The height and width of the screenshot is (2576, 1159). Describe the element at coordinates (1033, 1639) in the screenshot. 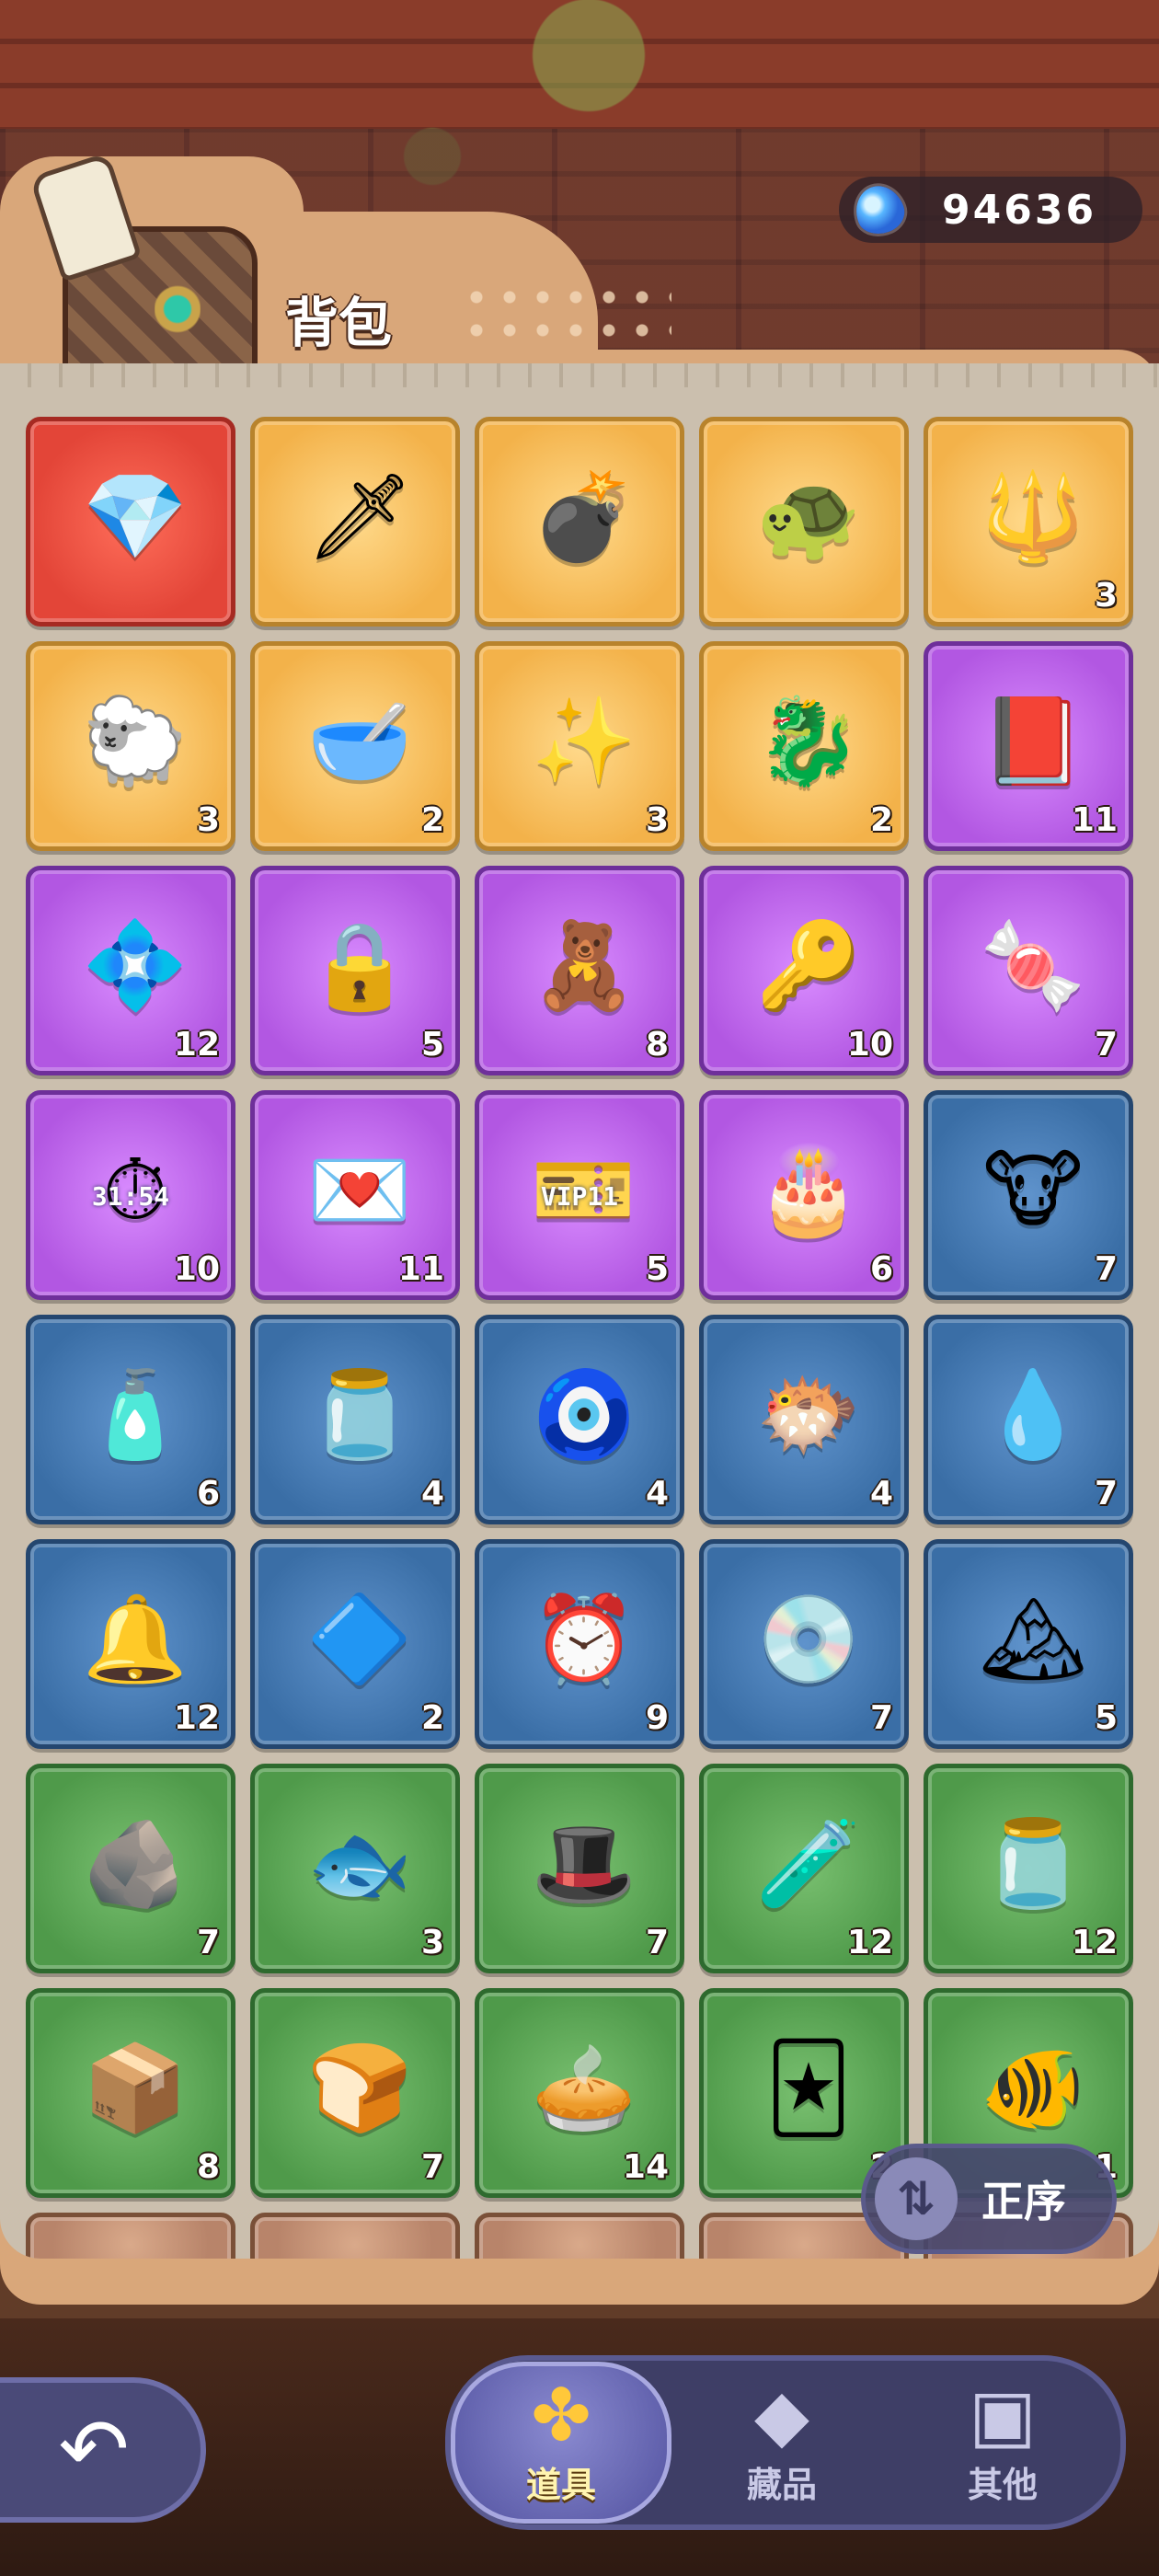

I see `ice-crystal-icon: 🏔` at that location.